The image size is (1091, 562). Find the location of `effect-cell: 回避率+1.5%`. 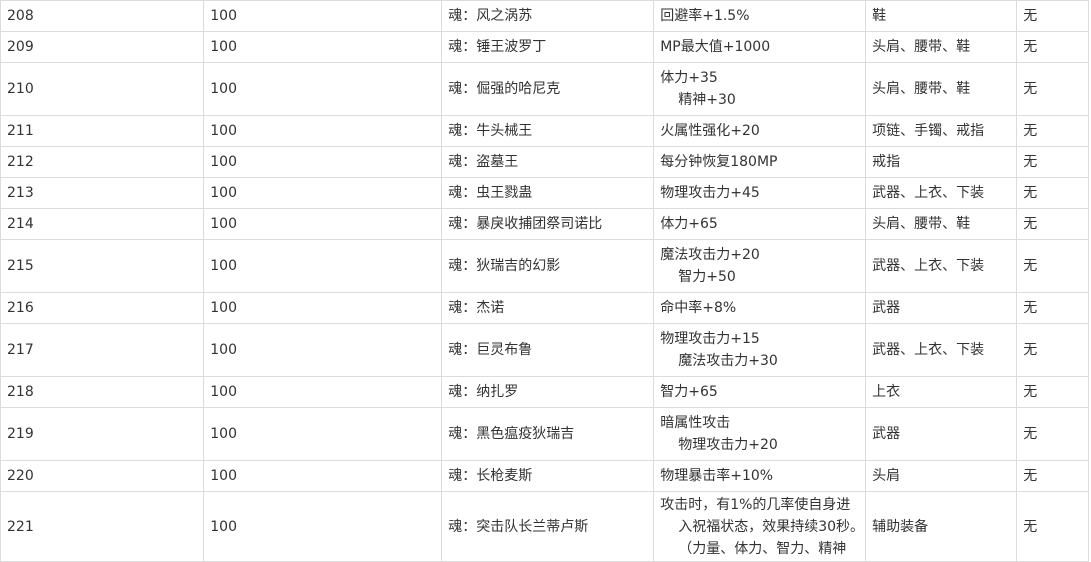

effect-cell: 回避率+1.5% is located at coordinates (760, 16).